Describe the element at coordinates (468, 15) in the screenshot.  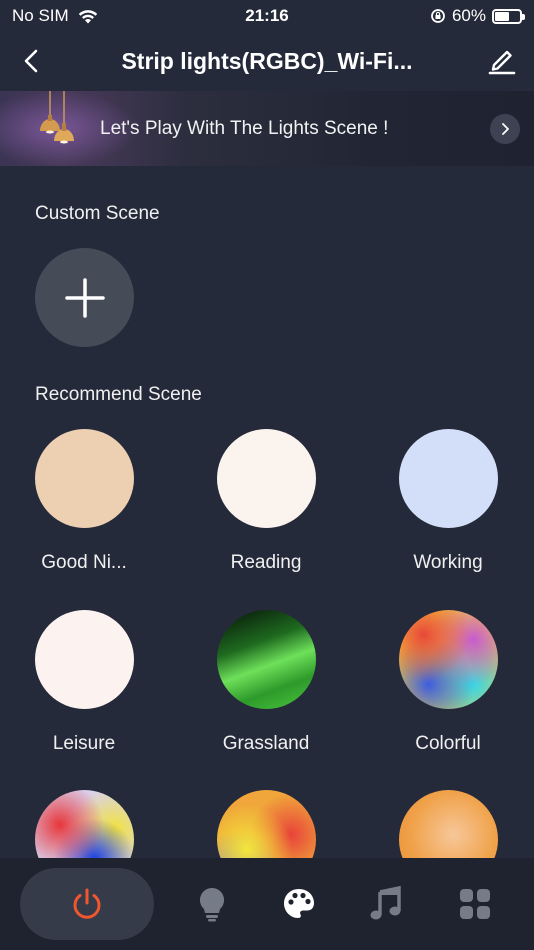
I see `battery-percent: 60%` at that location.